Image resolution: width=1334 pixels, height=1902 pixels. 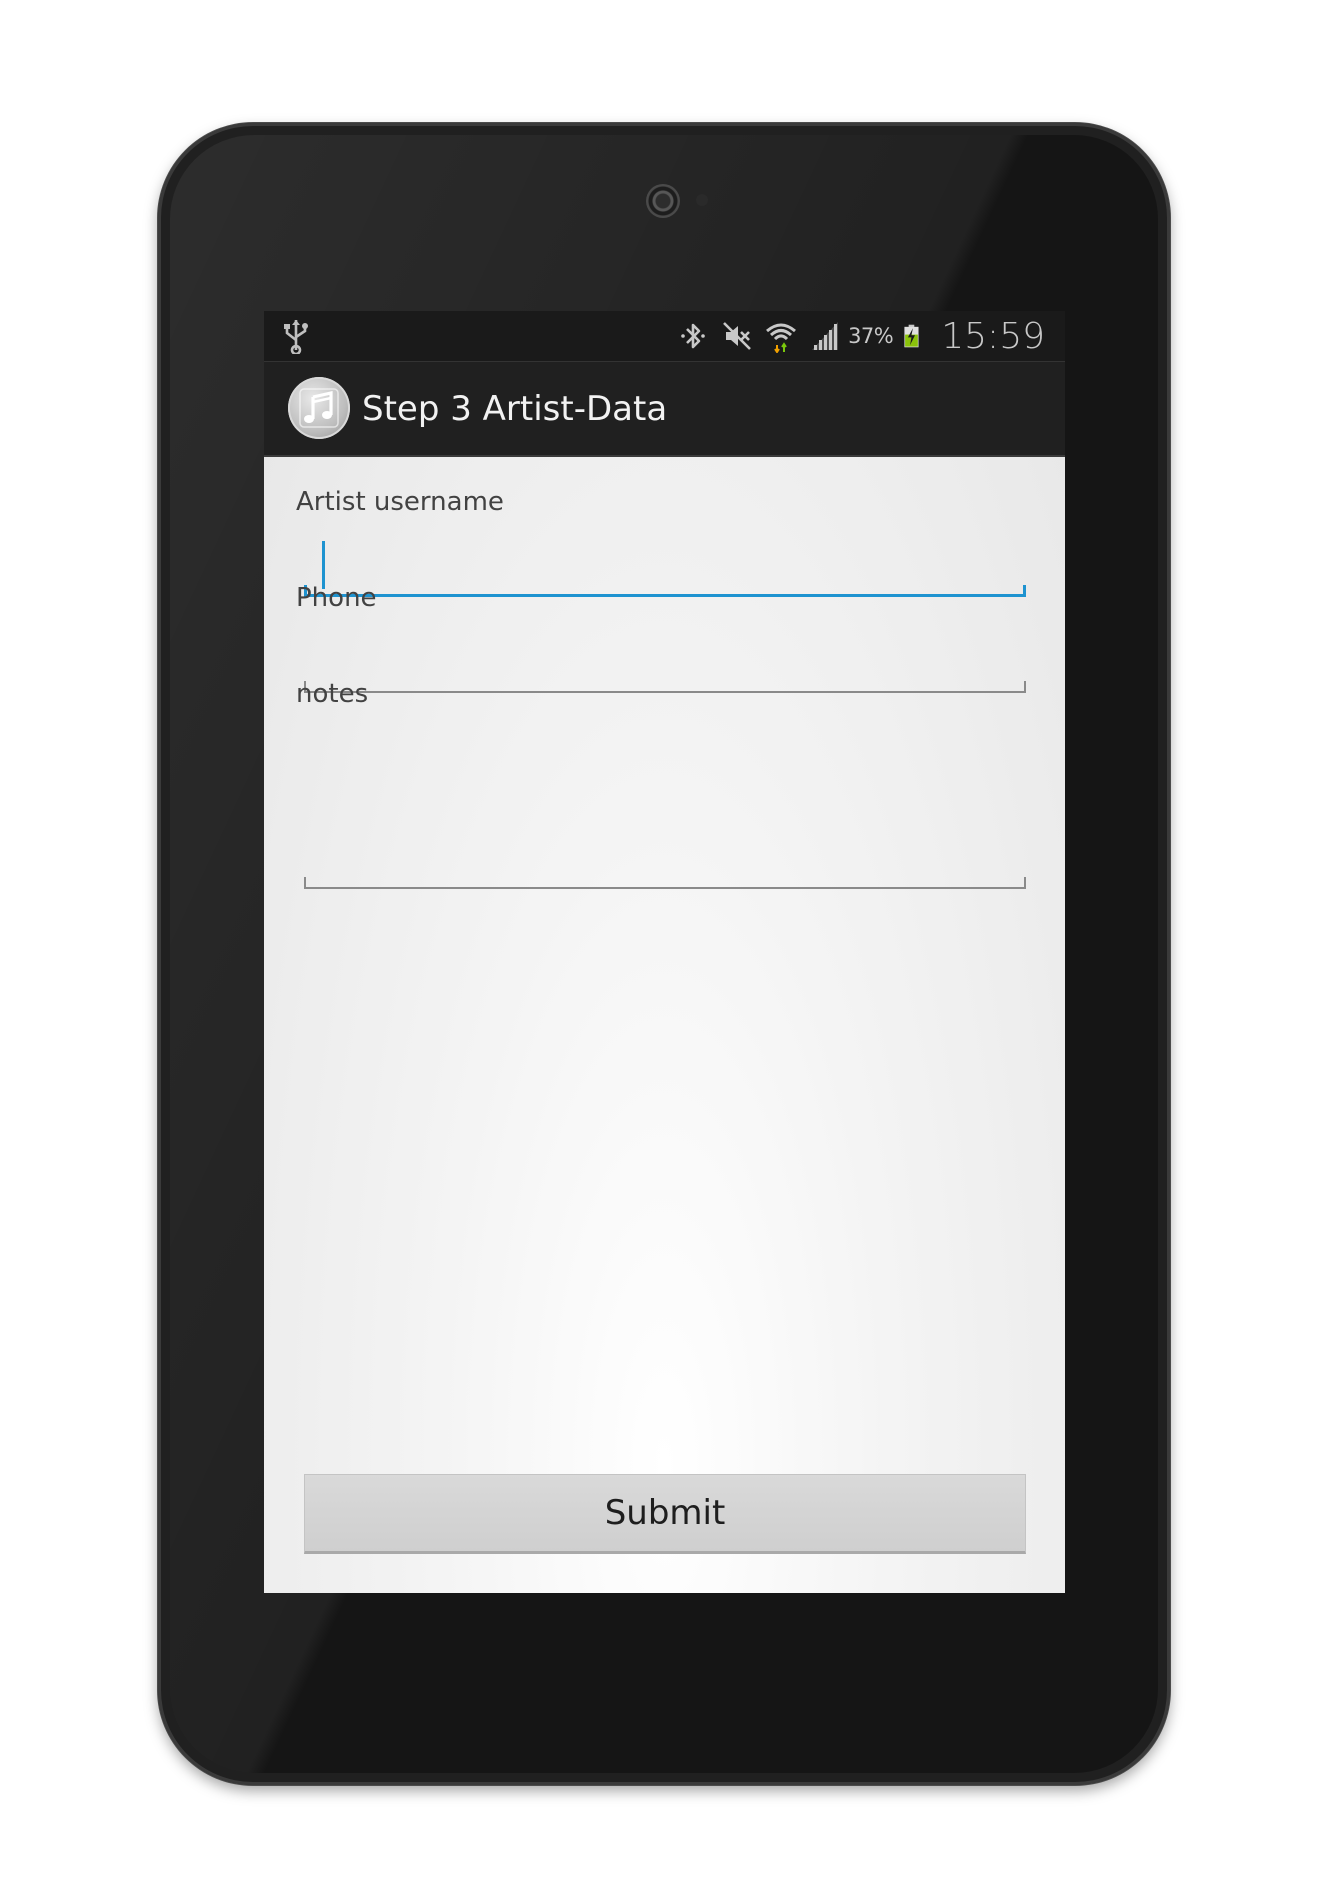 I want to click on notes-input, so click(x=665, y=804).